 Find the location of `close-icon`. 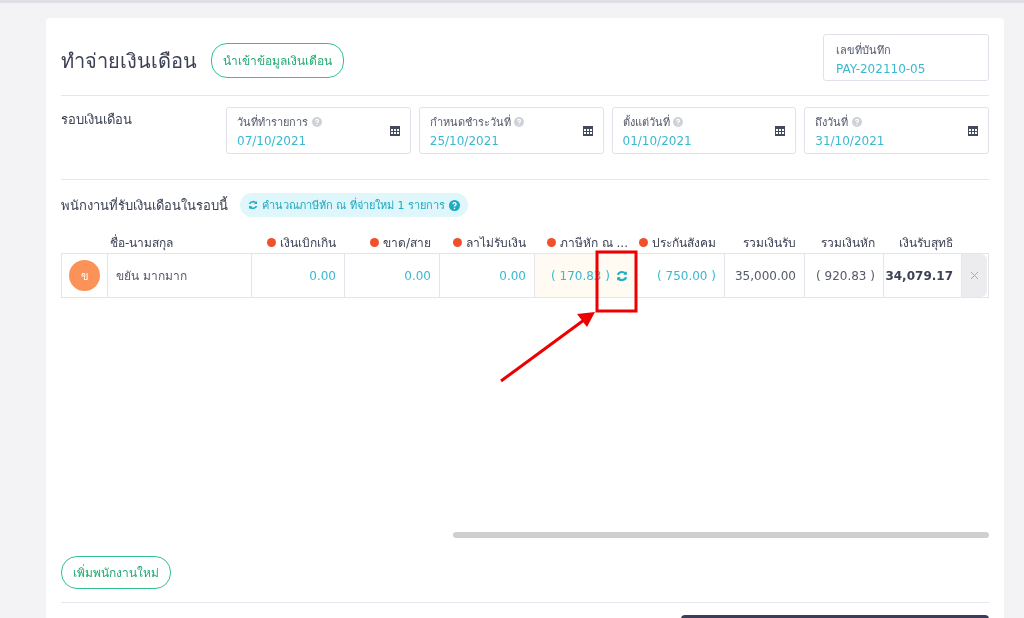

close-icon is located at coordinates (974, 275).